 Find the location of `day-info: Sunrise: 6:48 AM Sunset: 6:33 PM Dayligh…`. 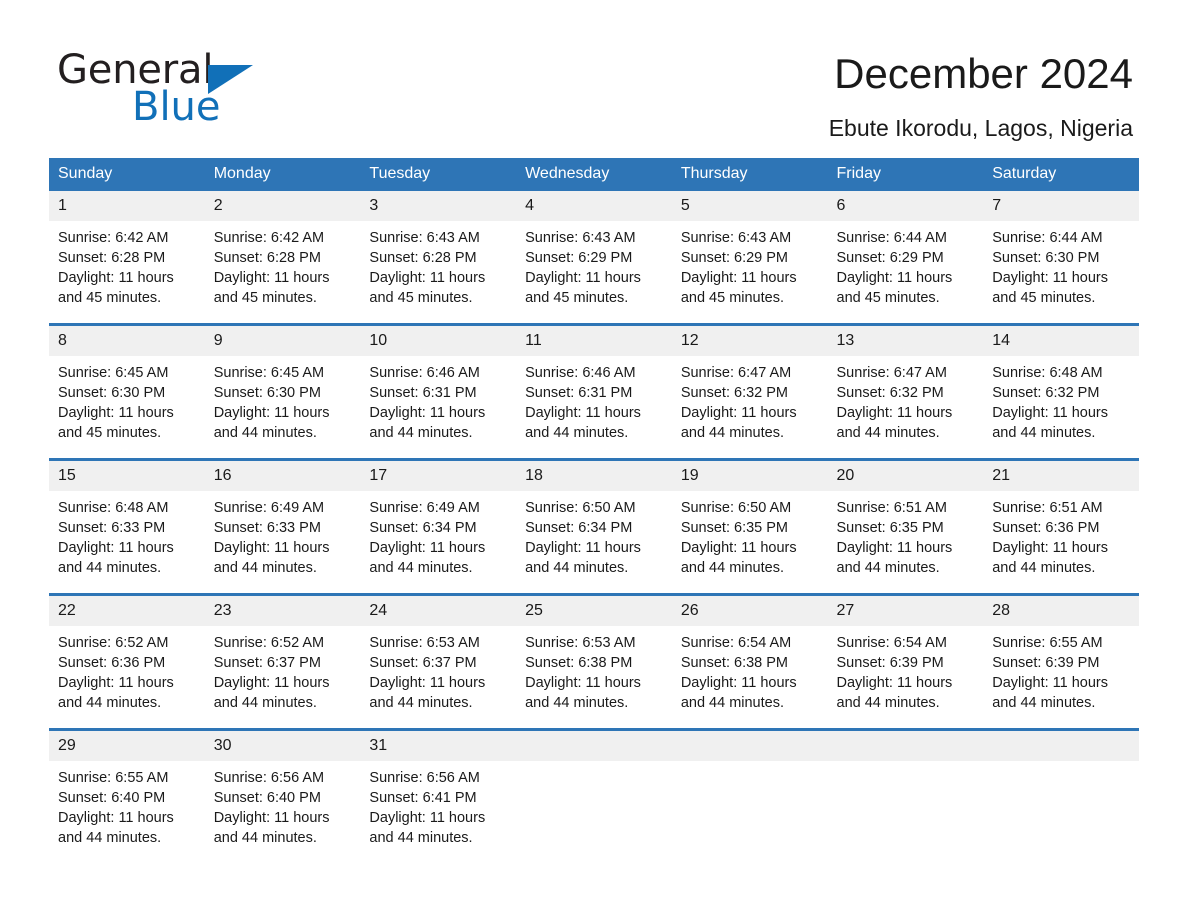

day-info: Sunrise: 6:48 AM Sunset: 6:33 PM Dayligh… is located at coordinates (127, 534).